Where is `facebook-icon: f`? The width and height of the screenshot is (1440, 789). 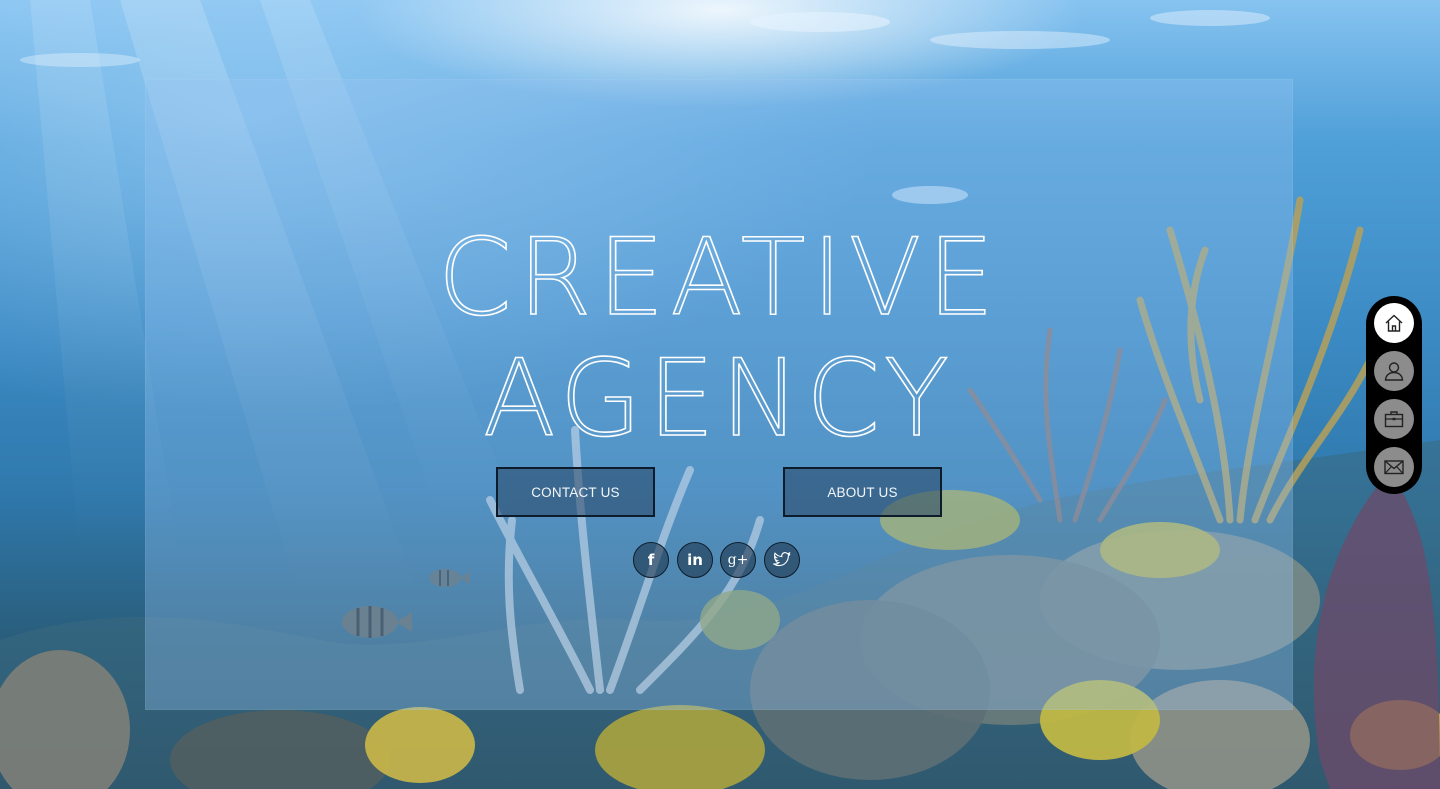
facebook-icon: f is located at coordinates (651, 559).